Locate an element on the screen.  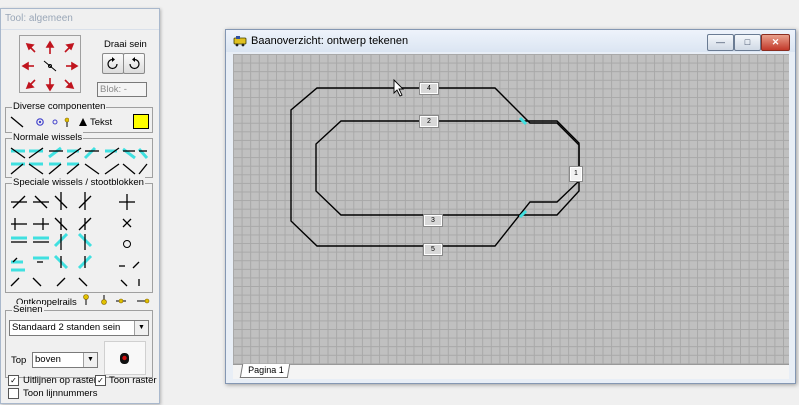
show-grid-label: Toon raster is located at coordinates (133, 380).